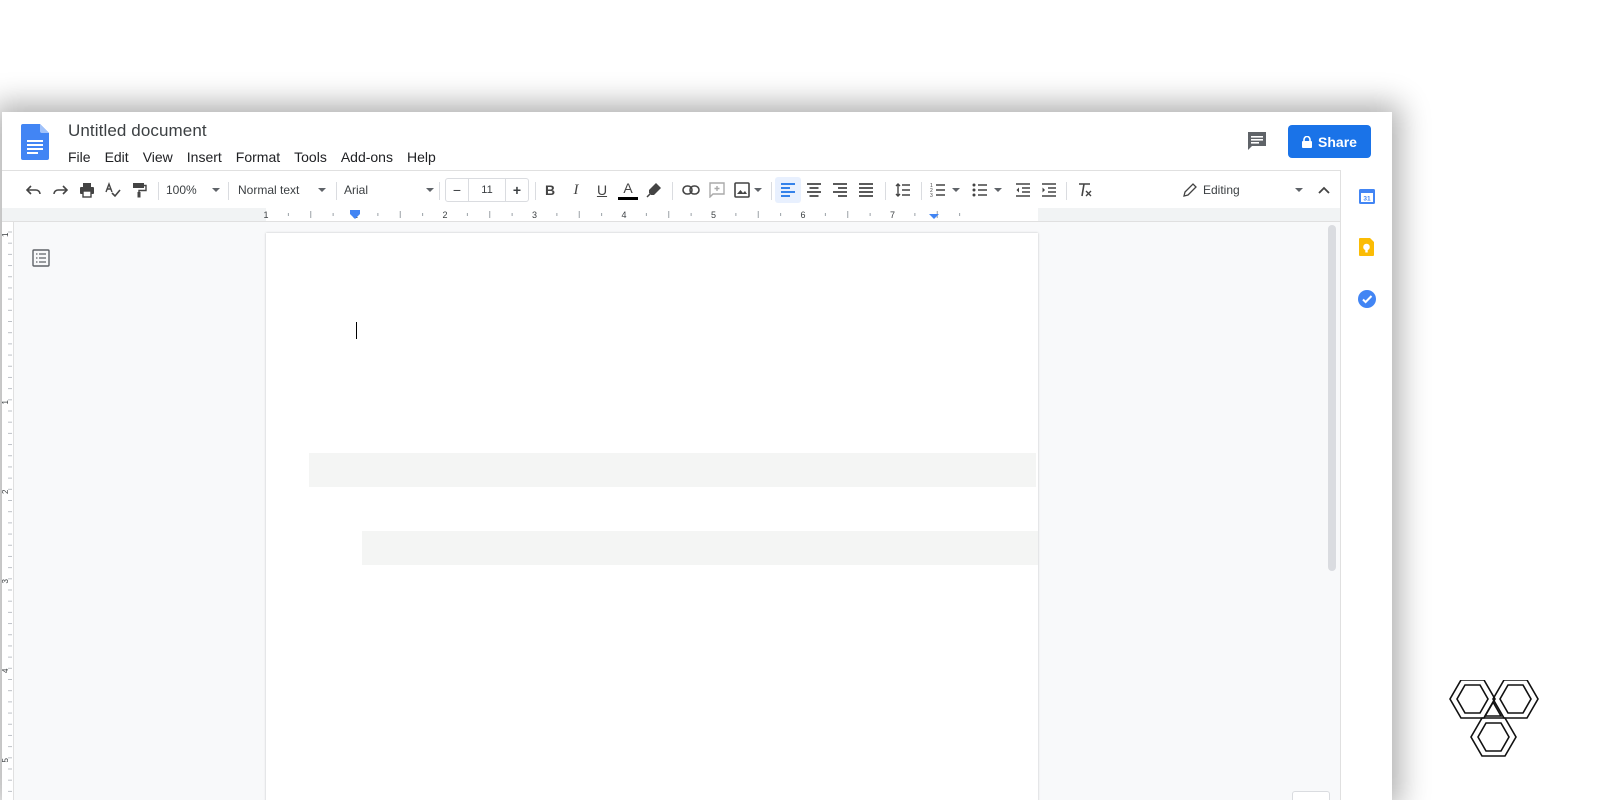  I want to click on insert-image-button, so click(748, 190).